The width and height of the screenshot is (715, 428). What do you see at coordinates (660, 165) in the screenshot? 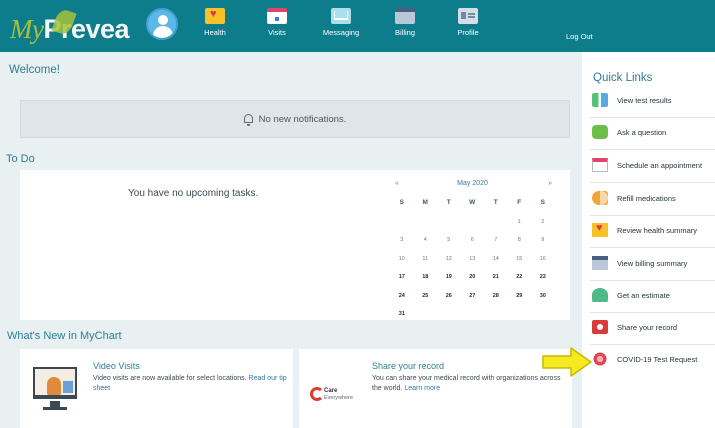
I see `quick-link-label: Schedule an appointment` at bounding box center [660, 165].